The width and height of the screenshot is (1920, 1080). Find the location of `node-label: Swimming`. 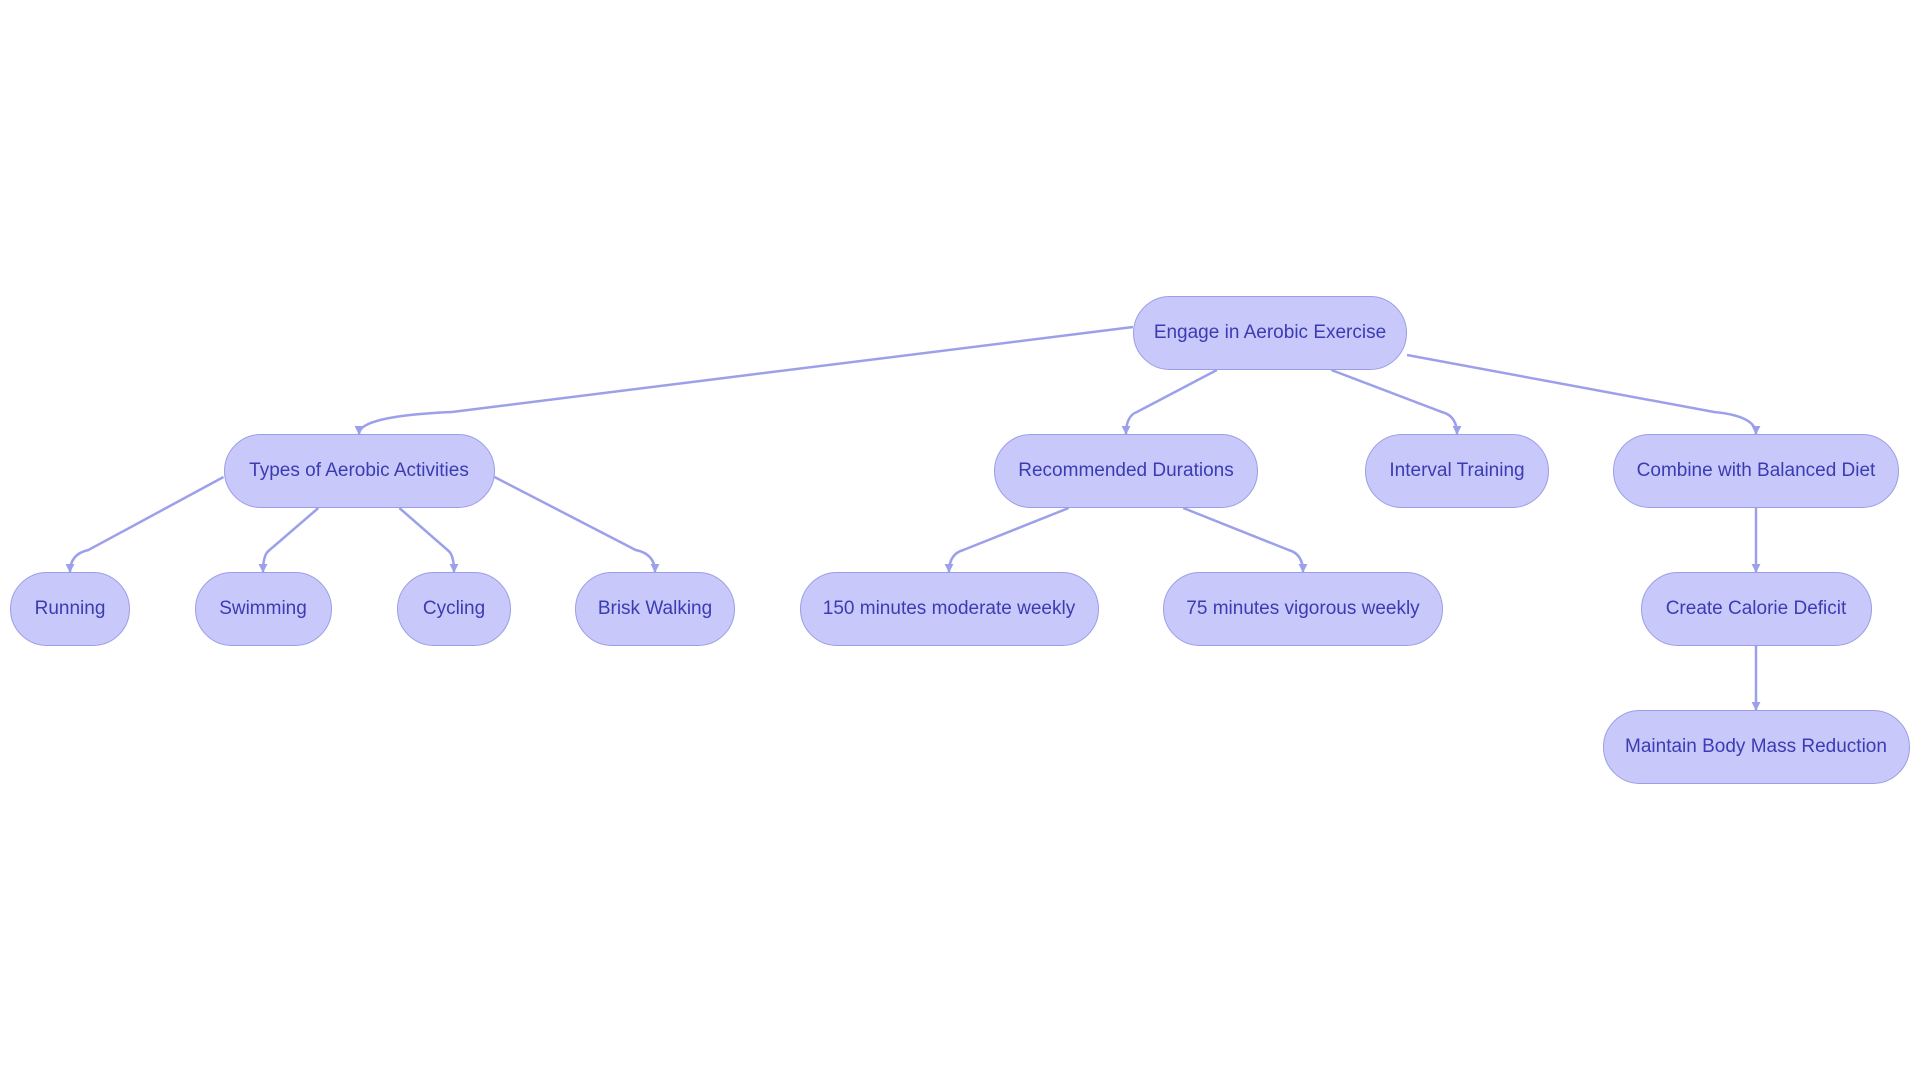

node-label: Swimming is located at coordinates (263, 608).